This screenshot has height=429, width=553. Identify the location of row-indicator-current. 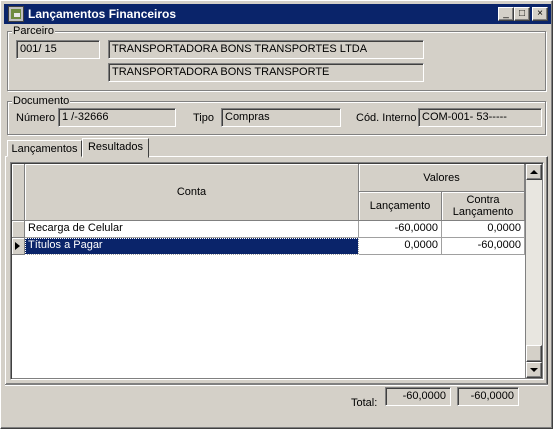
(18, 246).